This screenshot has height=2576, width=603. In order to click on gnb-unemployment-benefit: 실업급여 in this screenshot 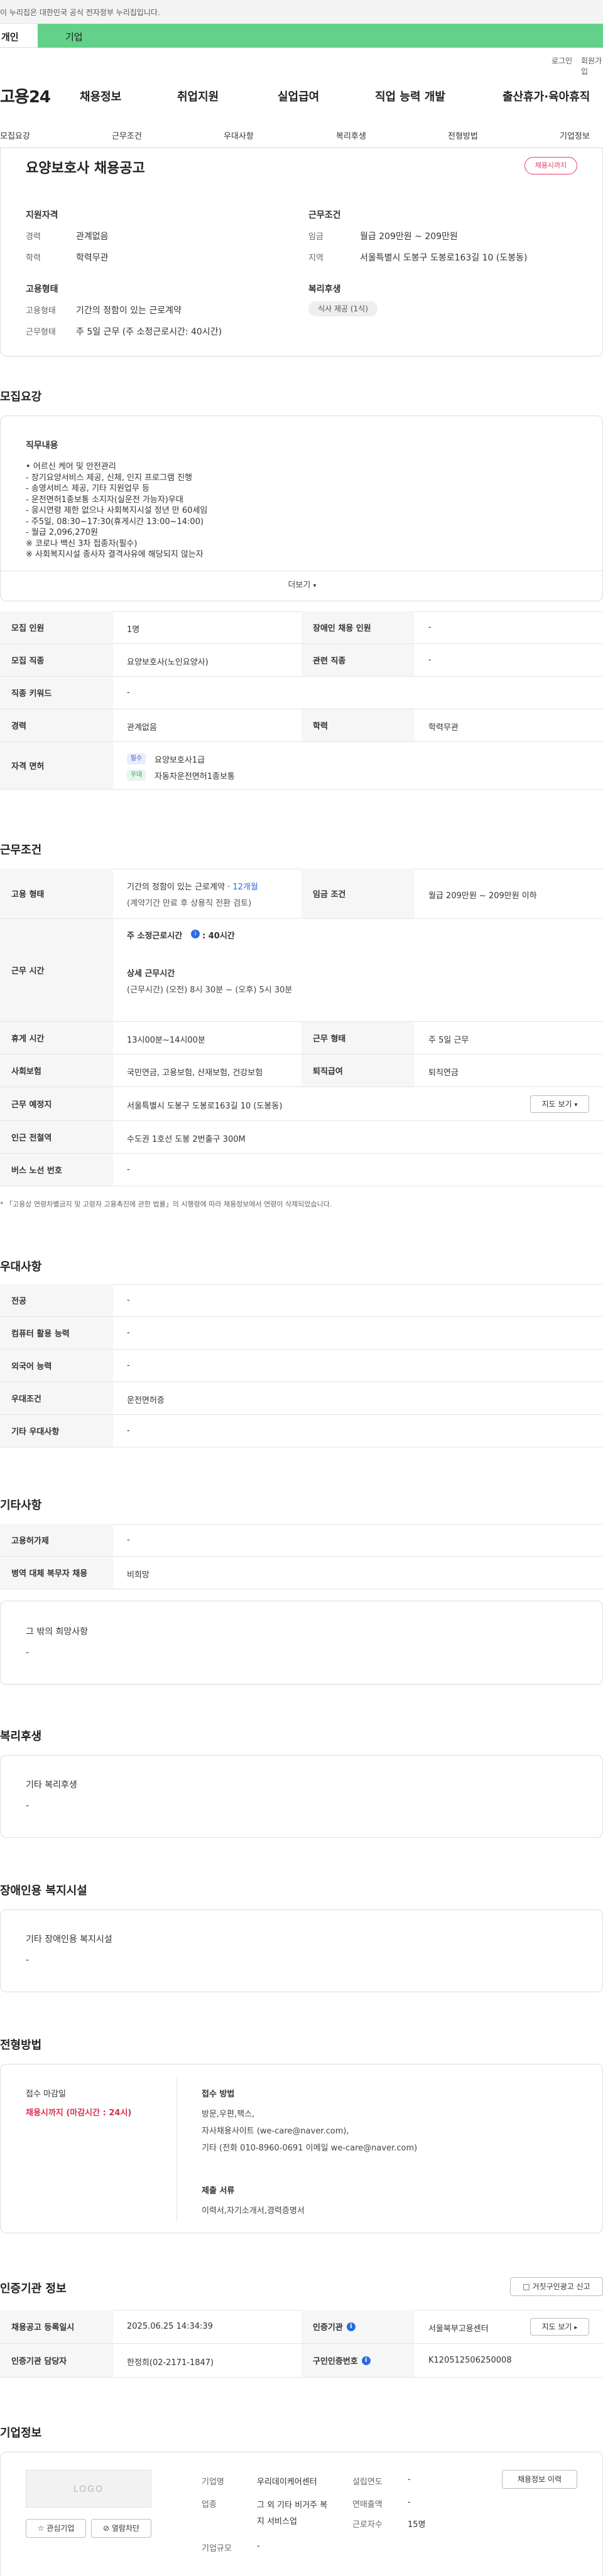, I will do `click(299, 96)`.